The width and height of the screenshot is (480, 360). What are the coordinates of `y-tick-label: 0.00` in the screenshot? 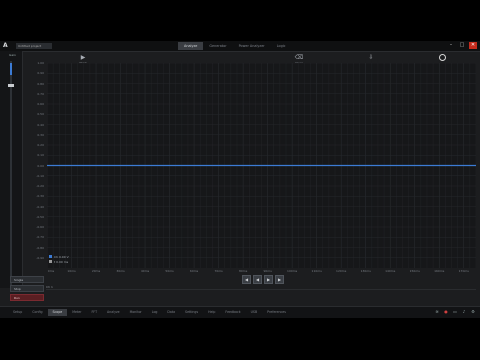 It's located at (40, 165).